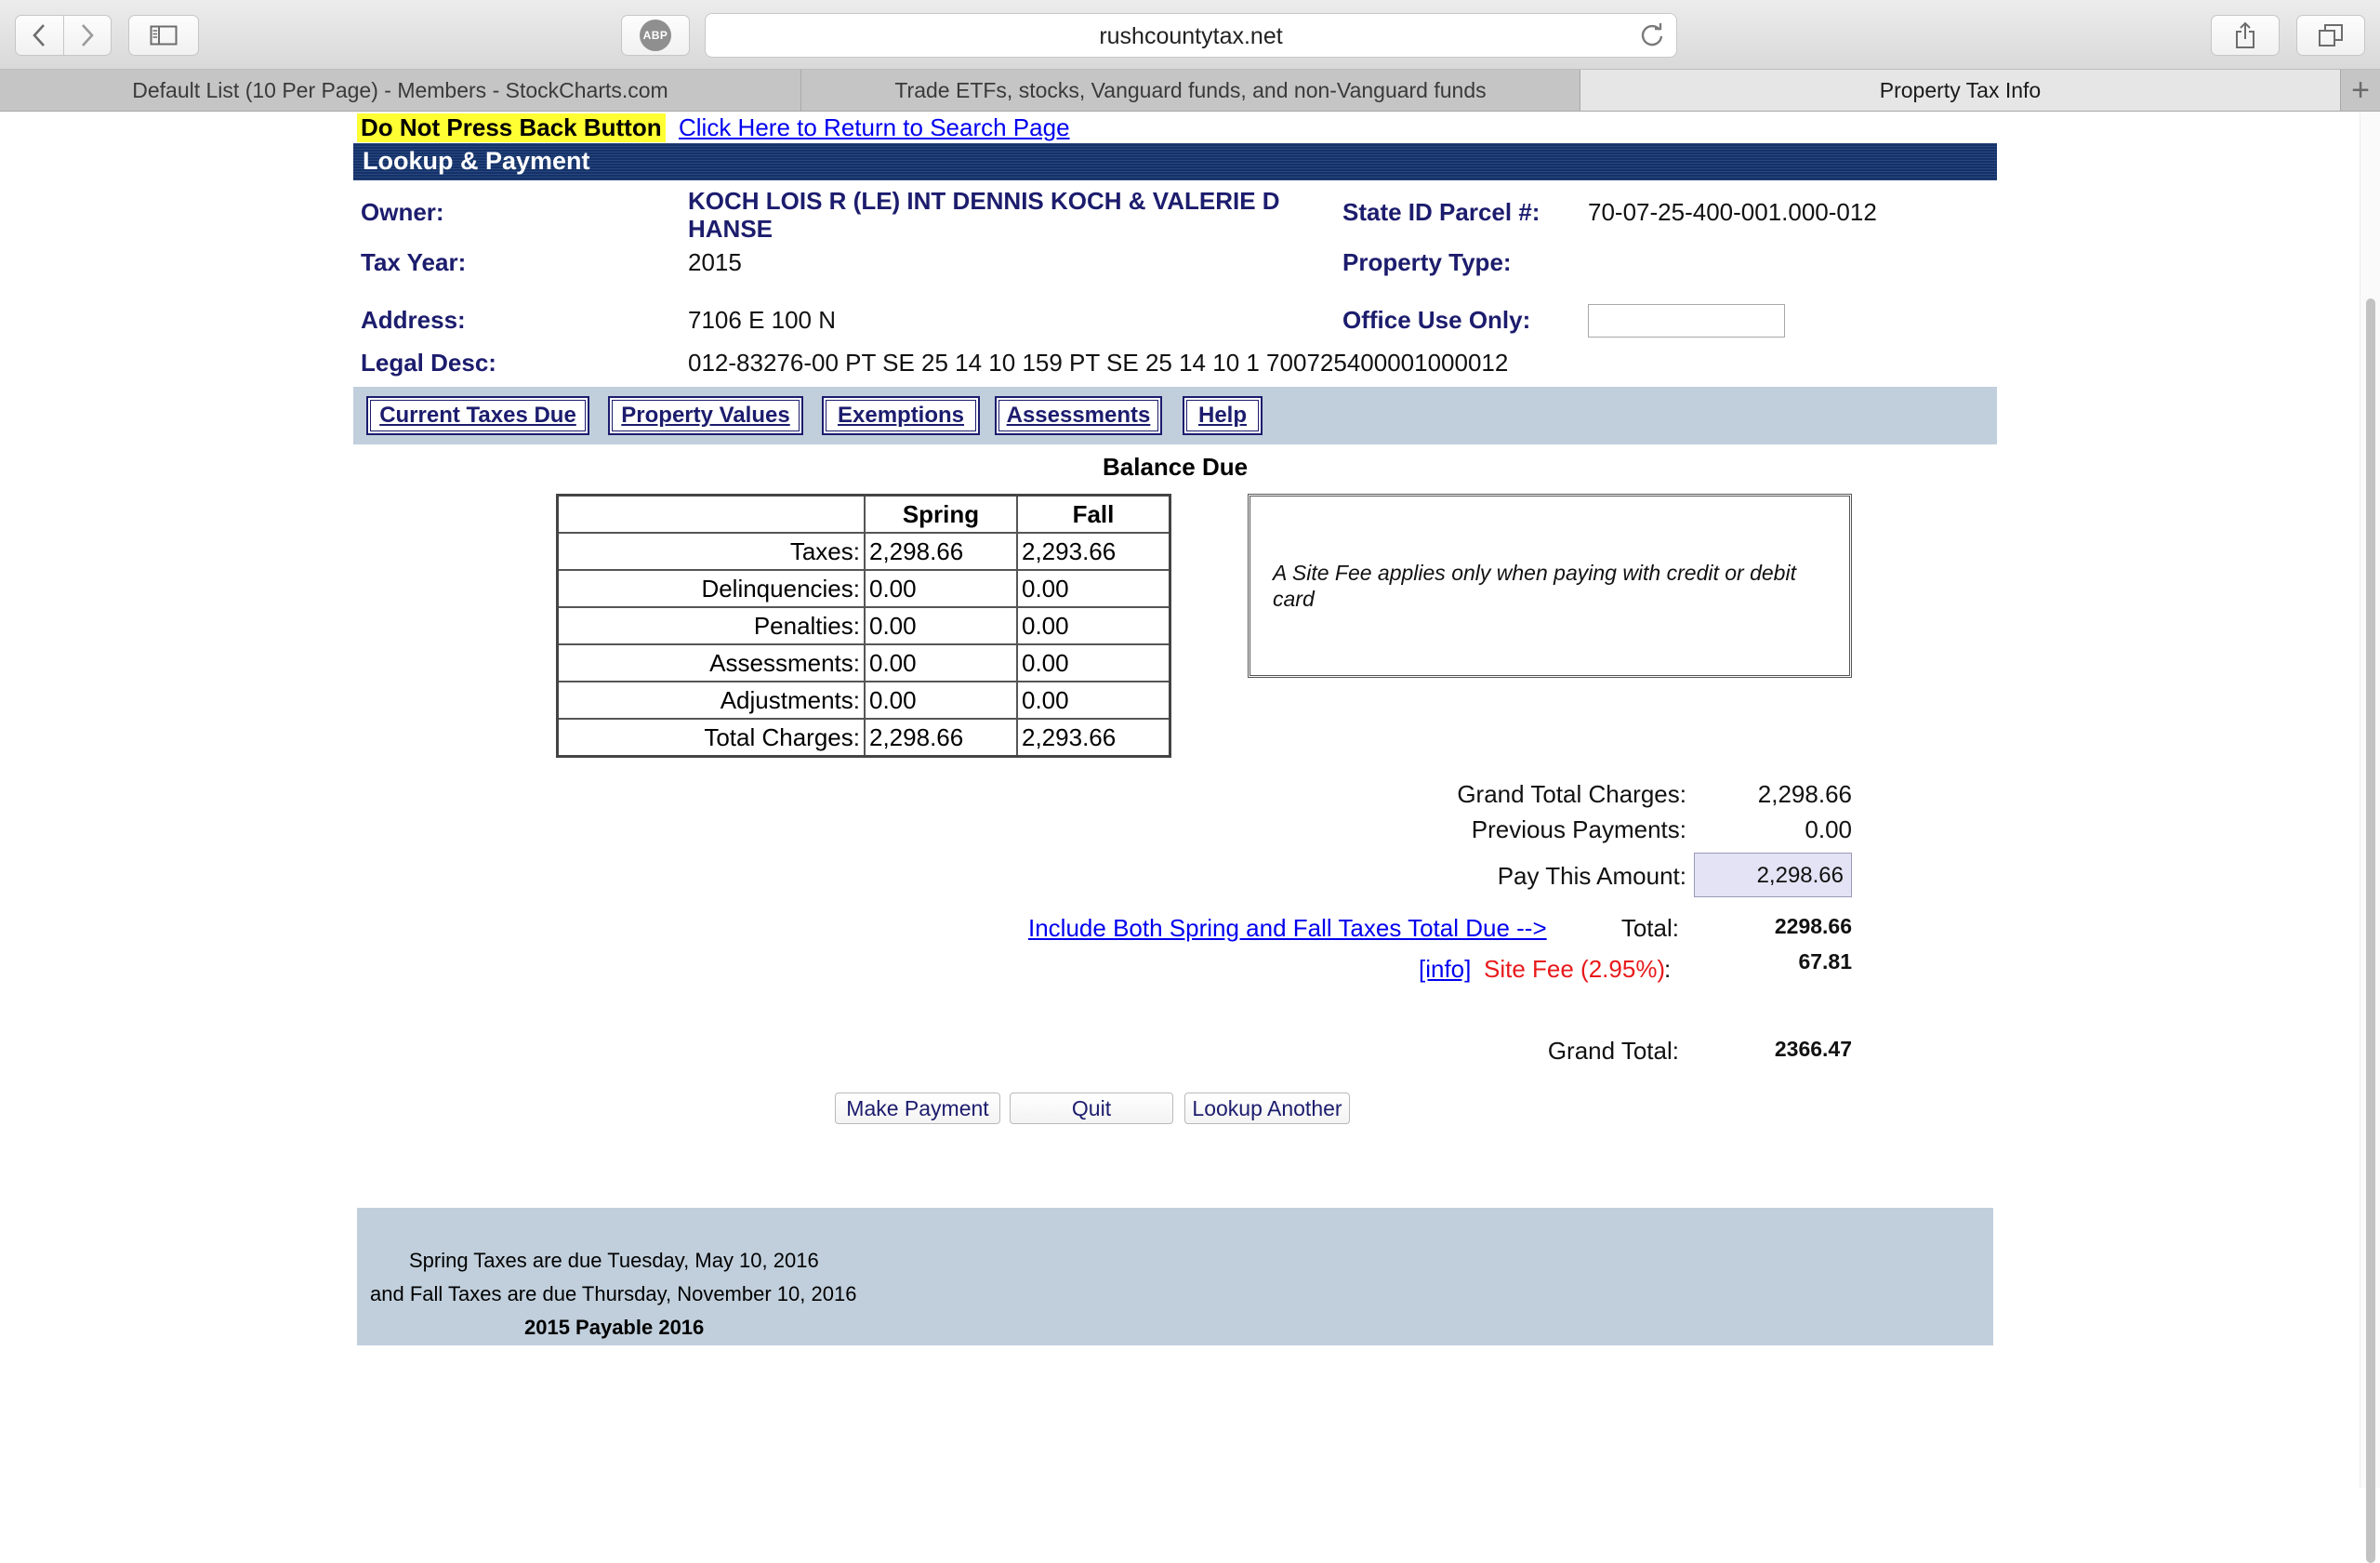  Describe the element at coordinates (1613, 1051) in the screenshot. I see `grand-total-label: Grand Total:` at that location.